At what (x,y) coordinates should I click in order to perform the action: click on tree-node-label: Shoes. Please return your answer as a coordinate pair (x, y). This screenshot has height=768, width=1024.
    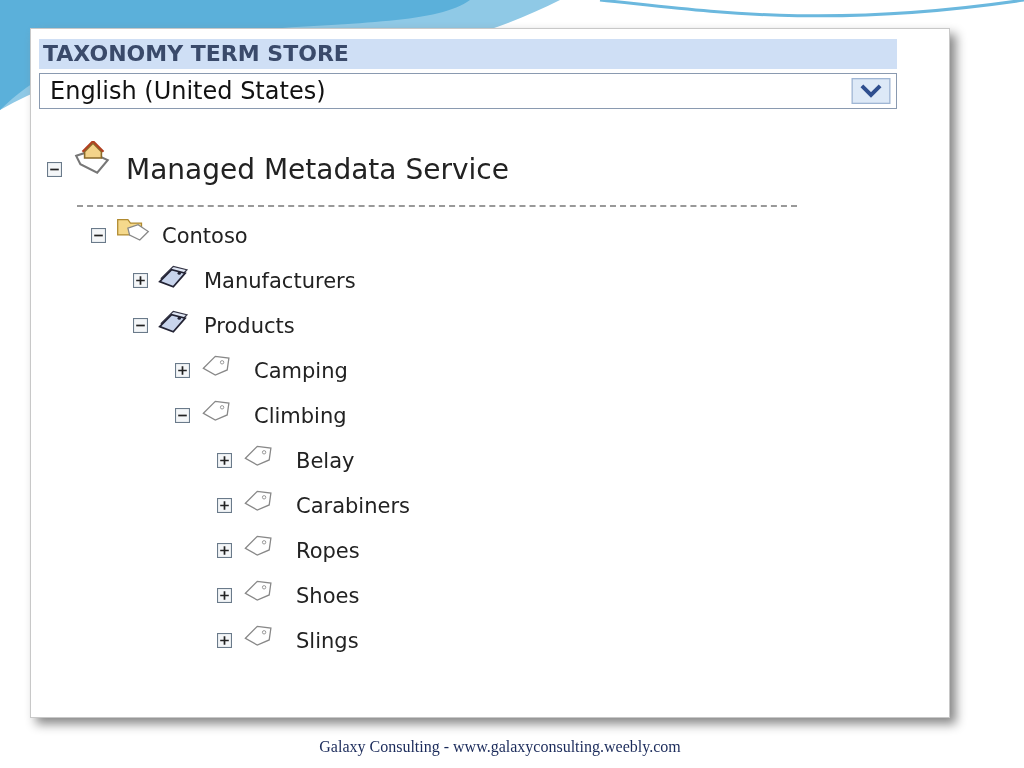
    Looking at the image, I should click on (322, 595).